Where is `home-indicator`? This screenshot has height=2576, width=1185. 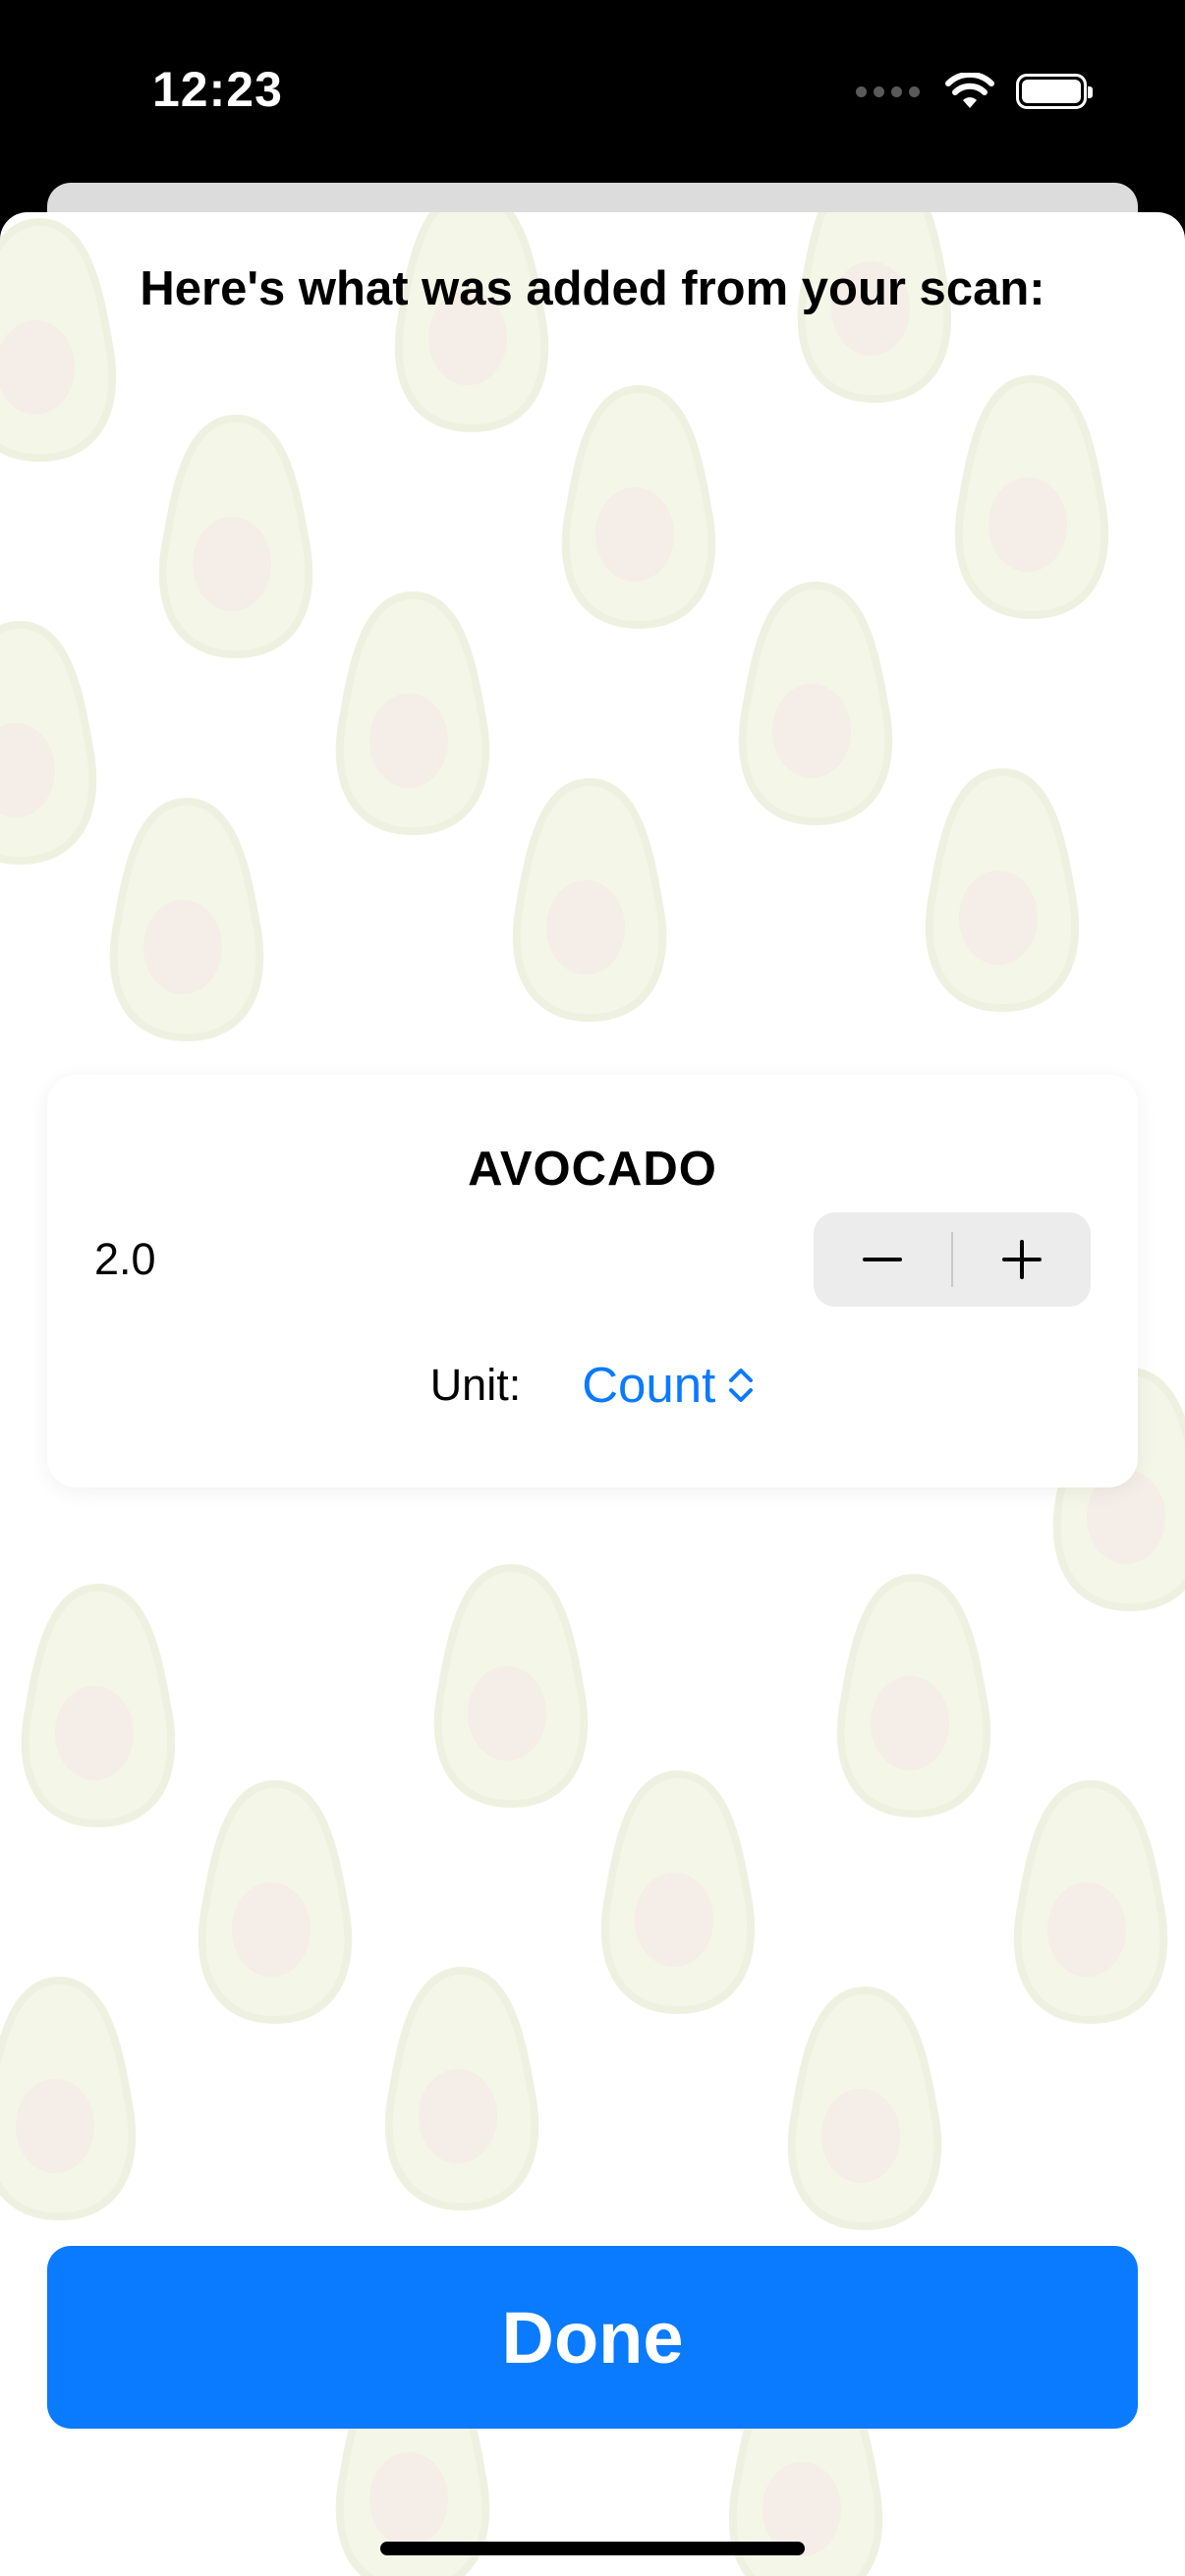 home-indicator is located at coordinates (592, 2548).